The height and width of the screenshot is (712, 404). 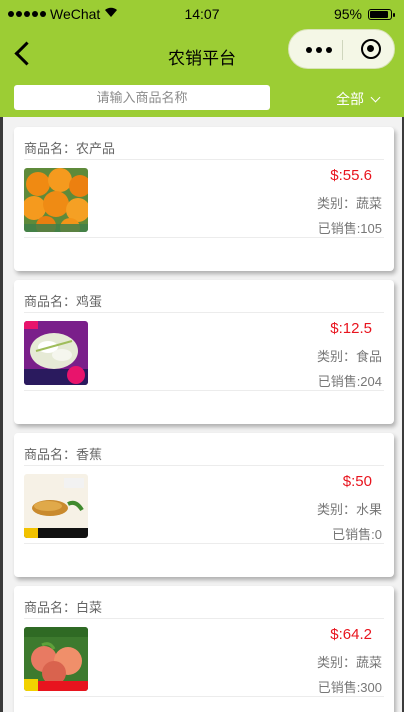 I want to click on product-sold: 已销售:204, so click(x=349, y=381).